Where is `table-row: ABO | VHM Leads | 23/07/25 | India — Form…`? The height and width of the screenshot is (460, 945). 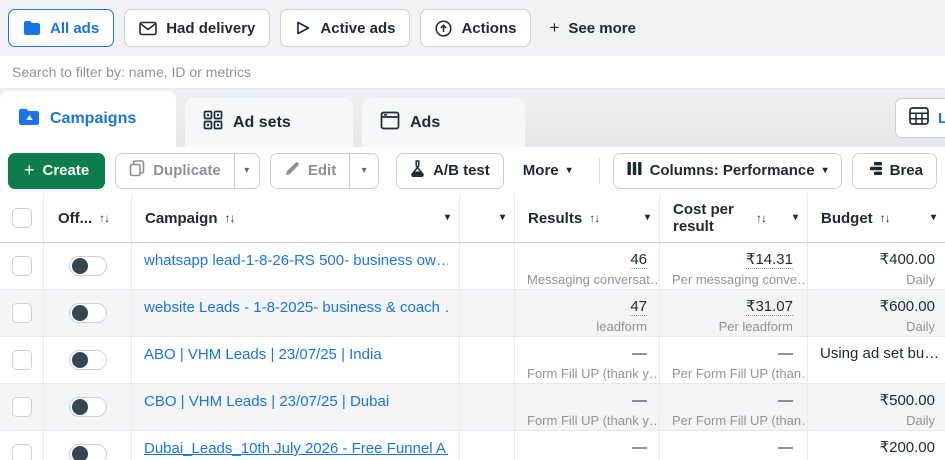
table-row: ABO | VHM Leads | 23/07/25 | India — Form… is located at coordinates (472, 360).